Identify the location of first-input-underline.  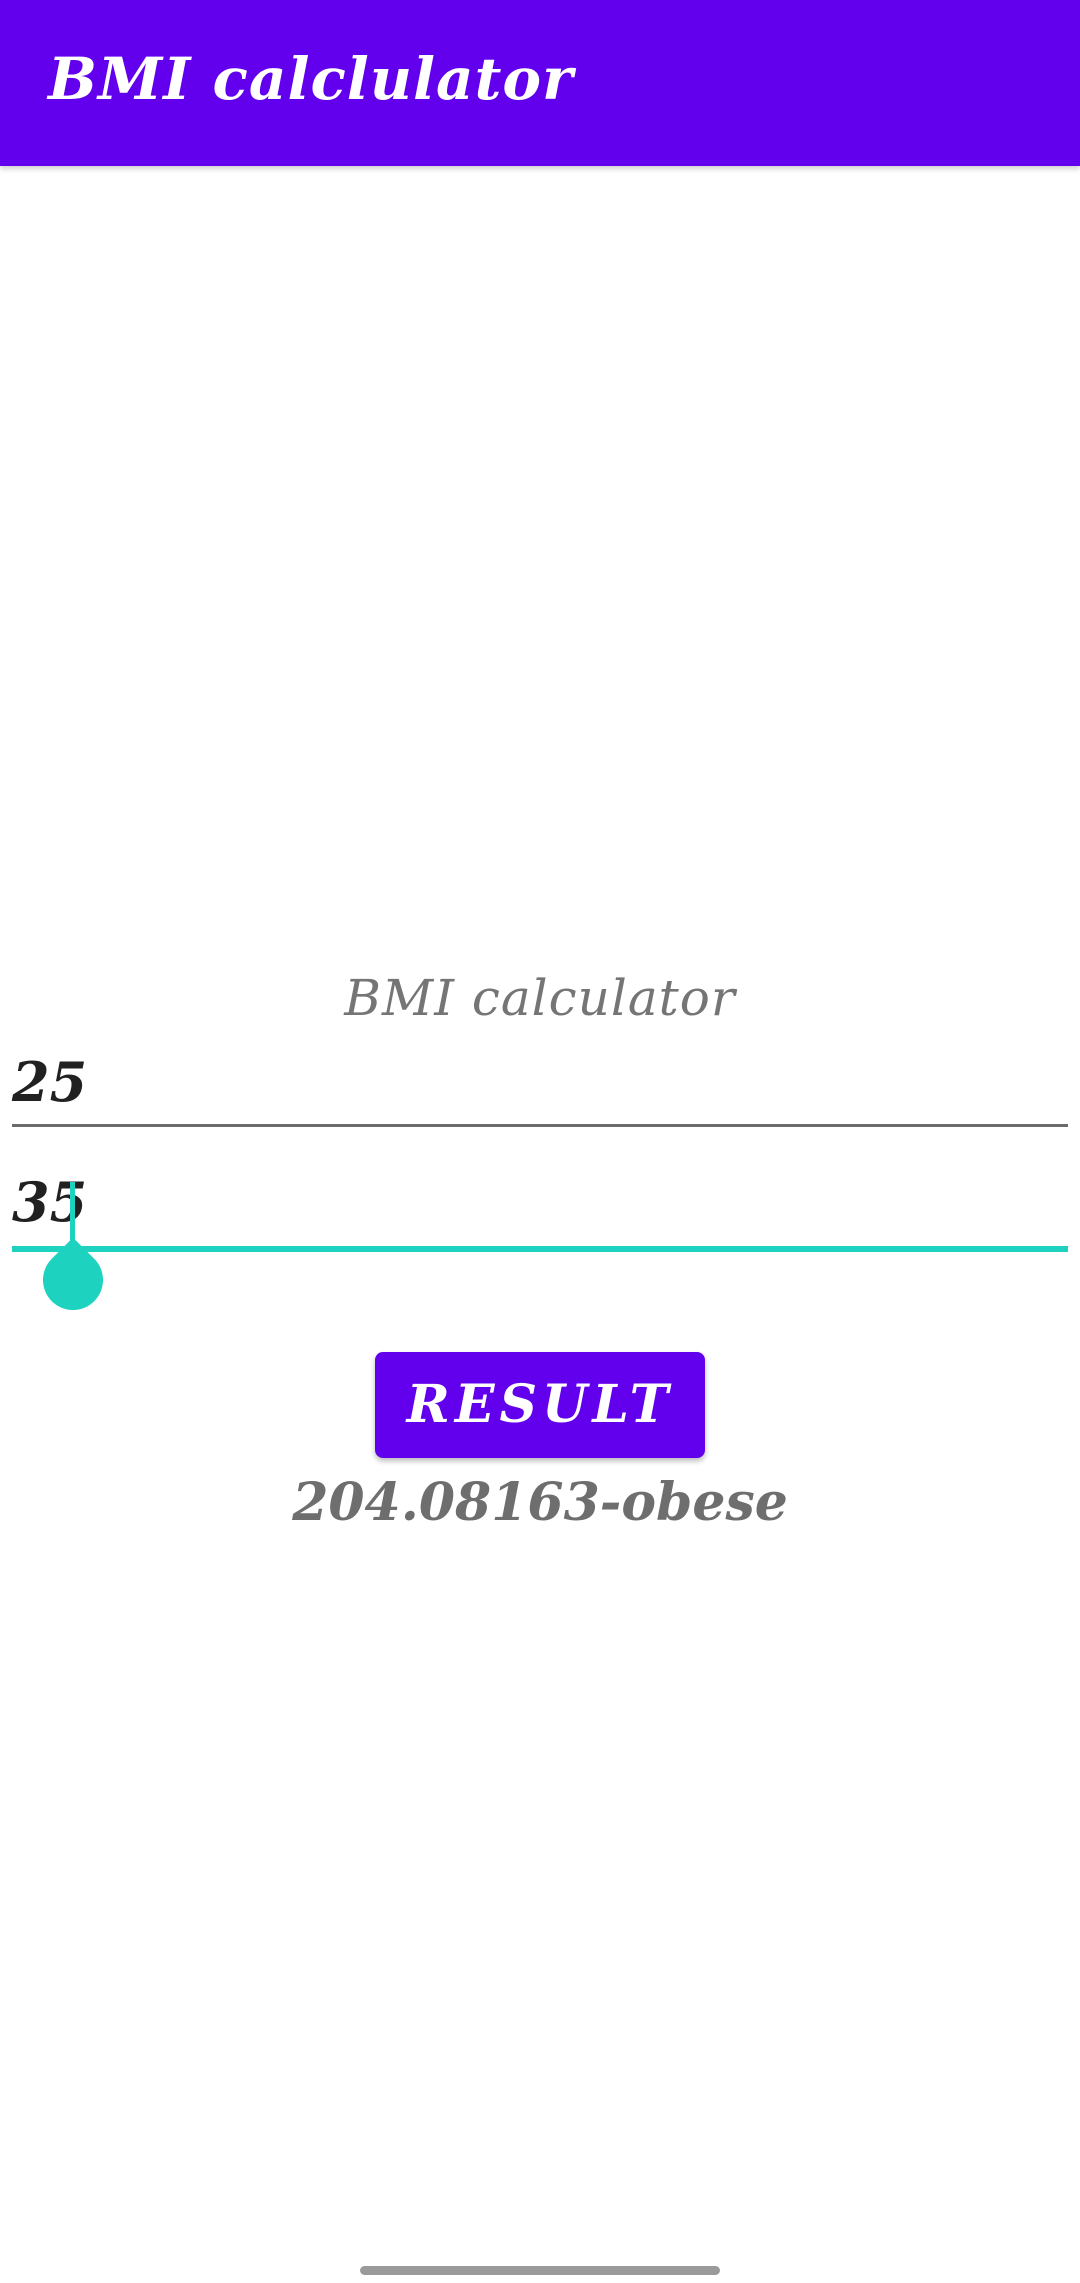
(540, 1125).